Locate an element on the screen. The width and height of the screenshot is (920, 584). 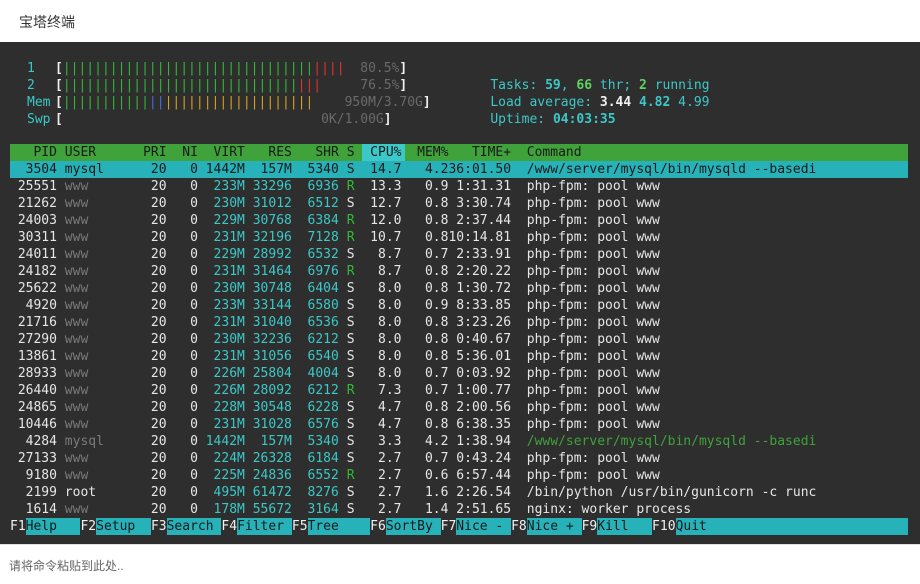
cell-shr: 6384 is located at coordinates (315, 220).